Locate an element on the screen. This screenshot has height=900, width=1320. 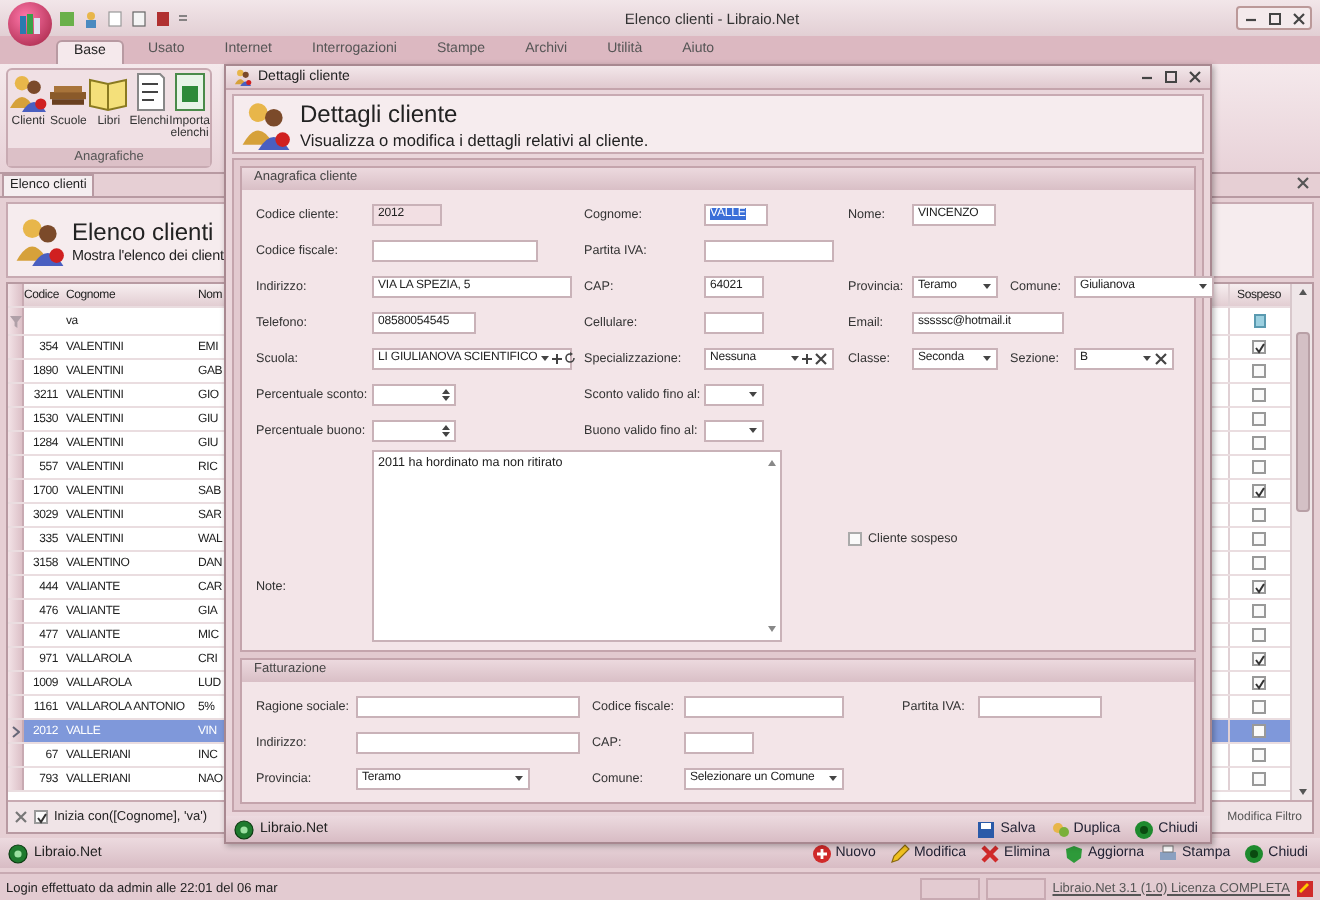
dialog-heading: Dettagli cliente is located at coordinates (380, 114).